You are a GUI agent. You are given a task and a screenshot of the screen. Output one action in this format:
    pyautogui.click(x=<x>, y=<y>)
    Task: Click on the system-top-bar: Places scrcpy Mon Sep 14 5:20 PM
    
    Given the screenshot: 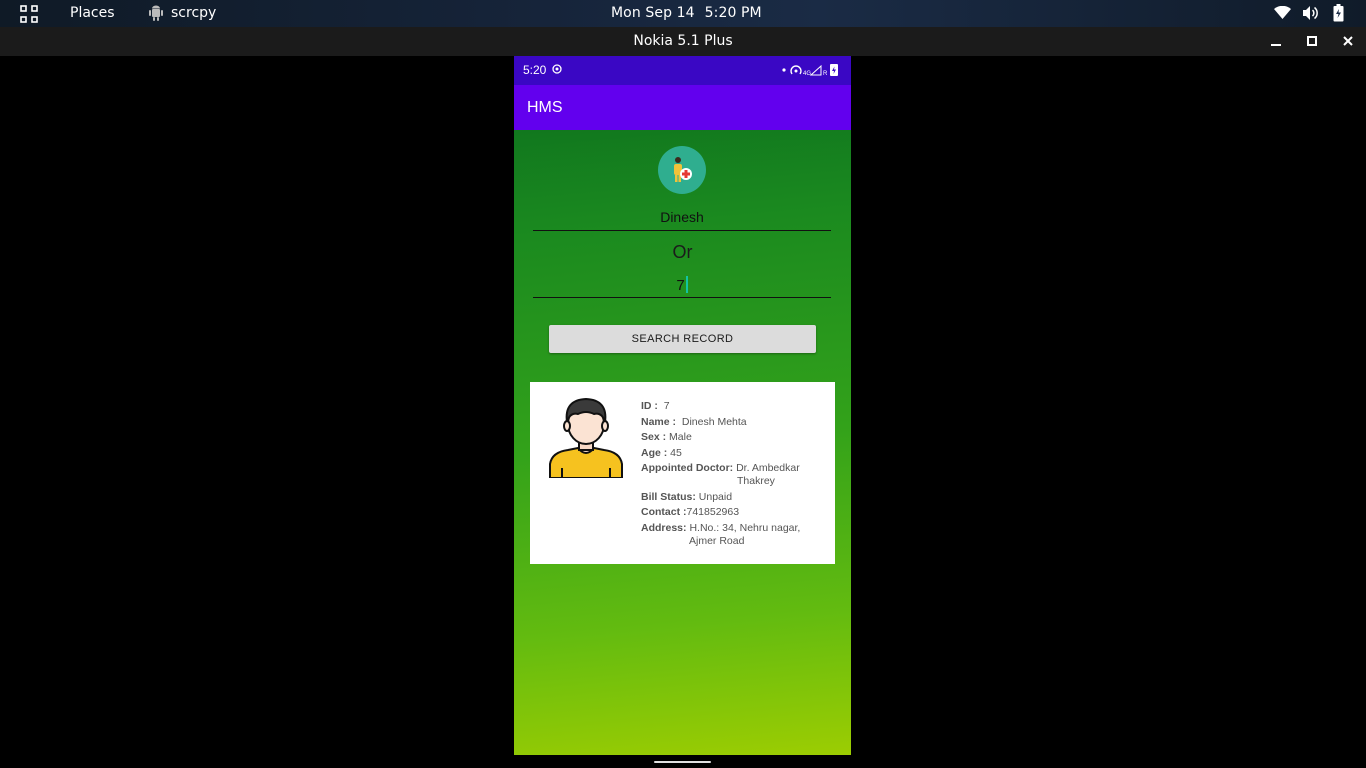 What is the action you would take?
    pyautogui.click(x=683, y=13)
    